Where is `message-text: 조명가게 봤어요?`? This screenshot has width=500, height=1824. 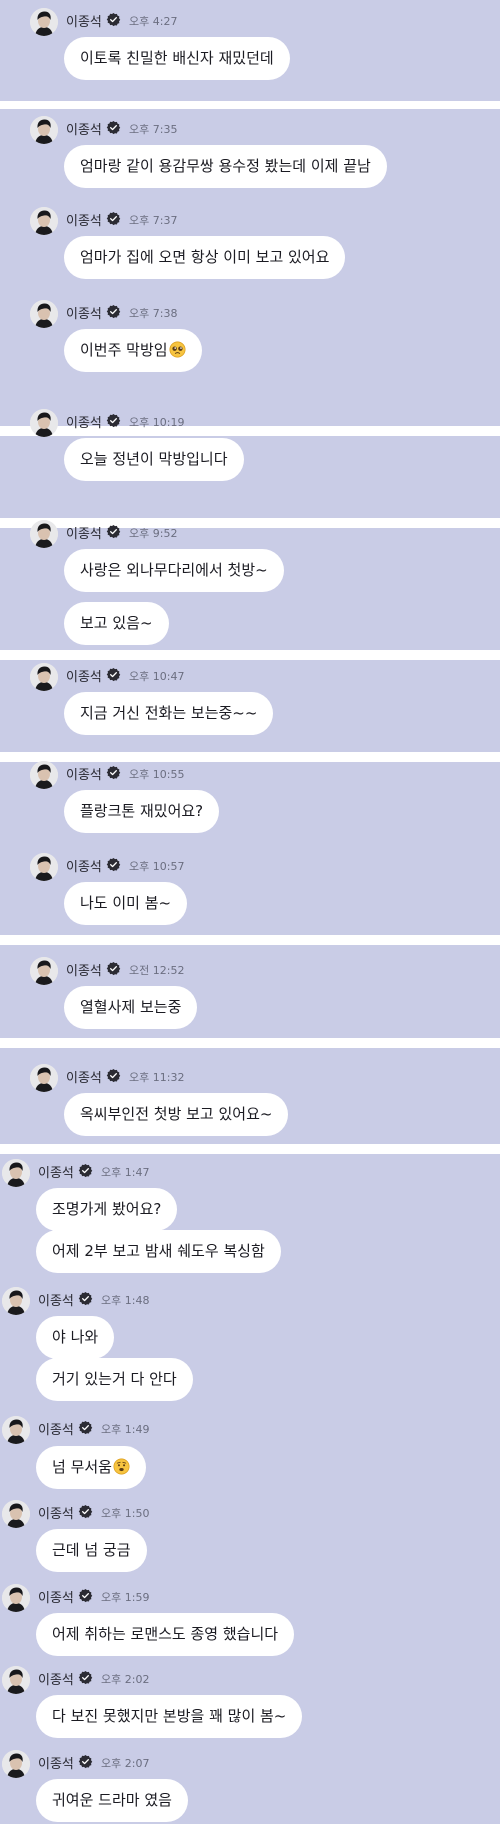 message-text: 조명가게 봤어요? is located at coordinates (107, 1209).